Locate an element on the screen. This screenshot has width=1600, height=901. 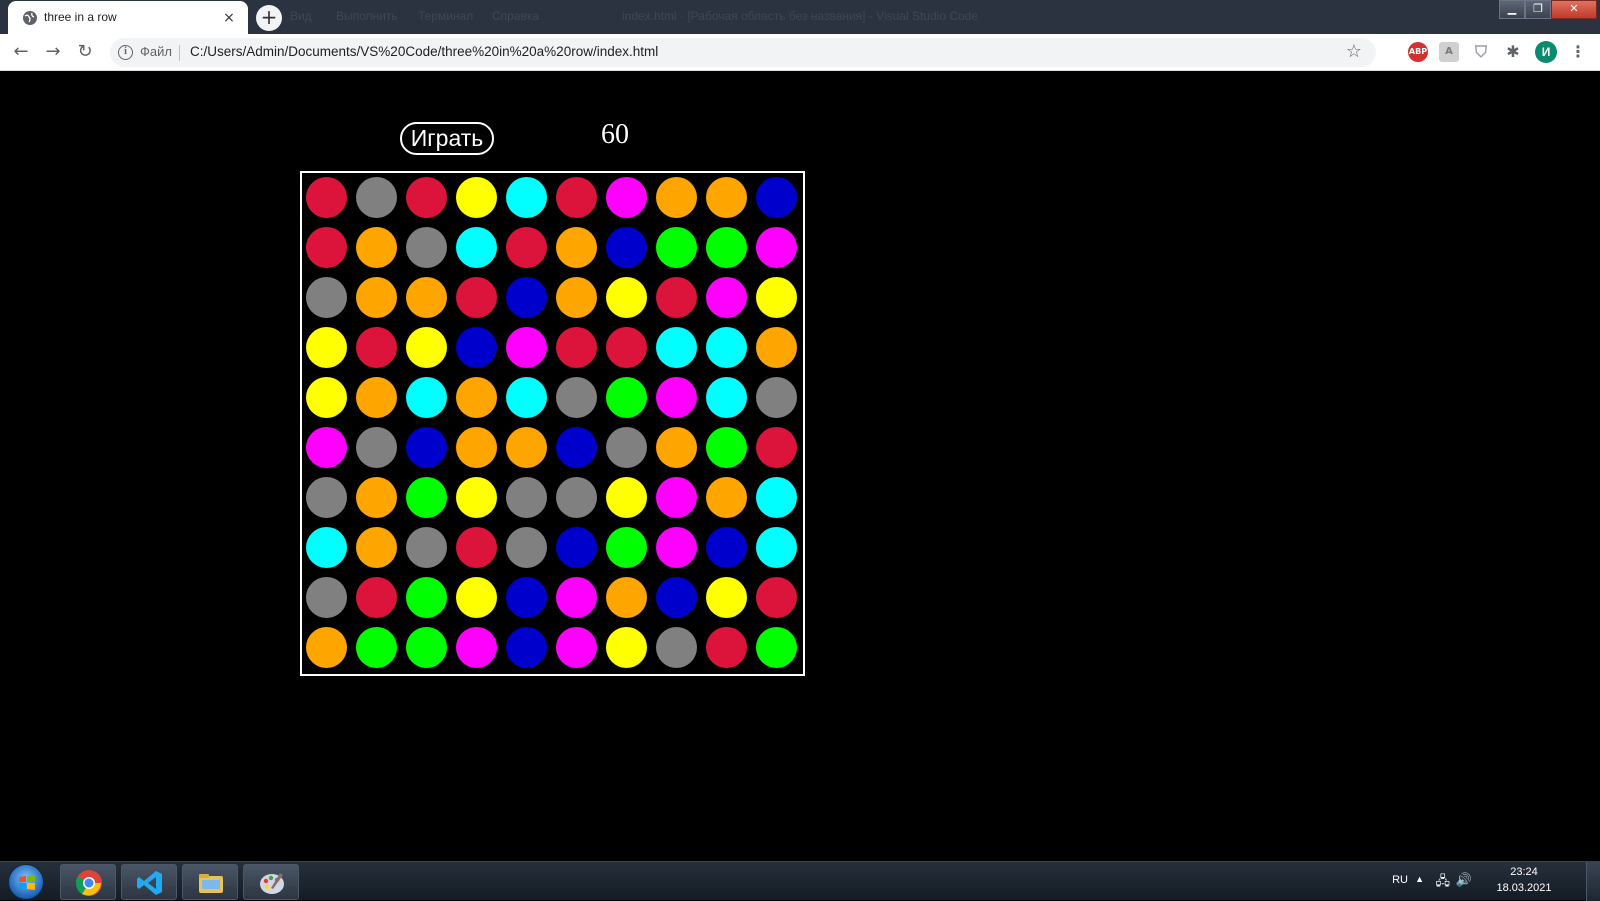
adblock-icon: ABP is located at coordinates (1418, 52).